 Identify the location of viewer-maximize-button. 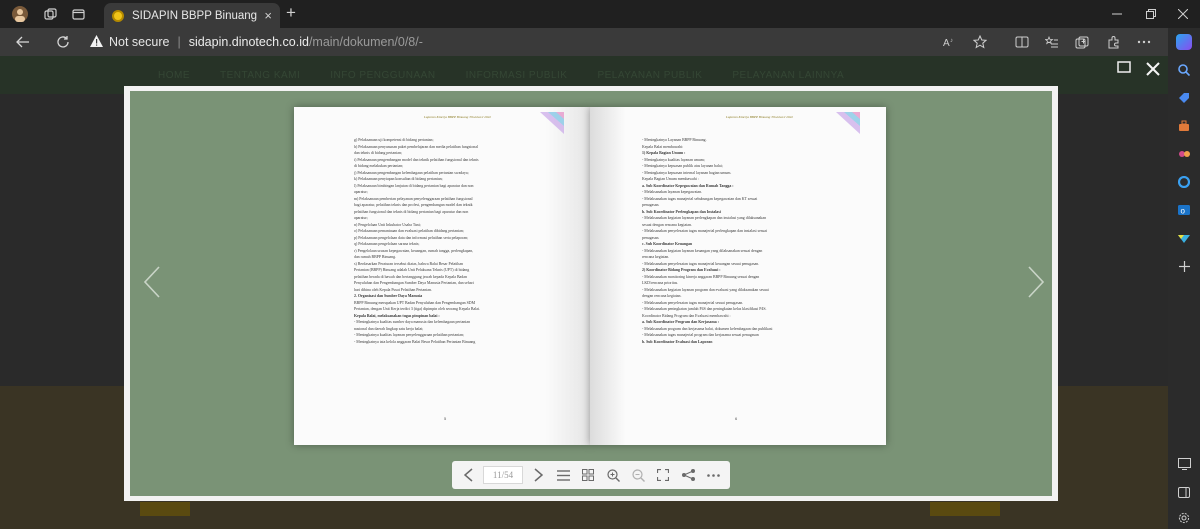
(1125, 68).